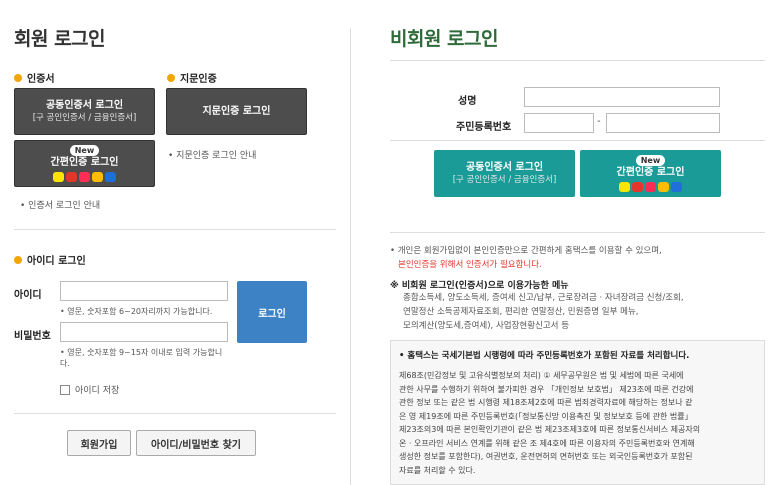  What do you see at coordinates (99, 443) in the screenshot?
I see `join-button: 회원가입` at bounding box center [99, 443].